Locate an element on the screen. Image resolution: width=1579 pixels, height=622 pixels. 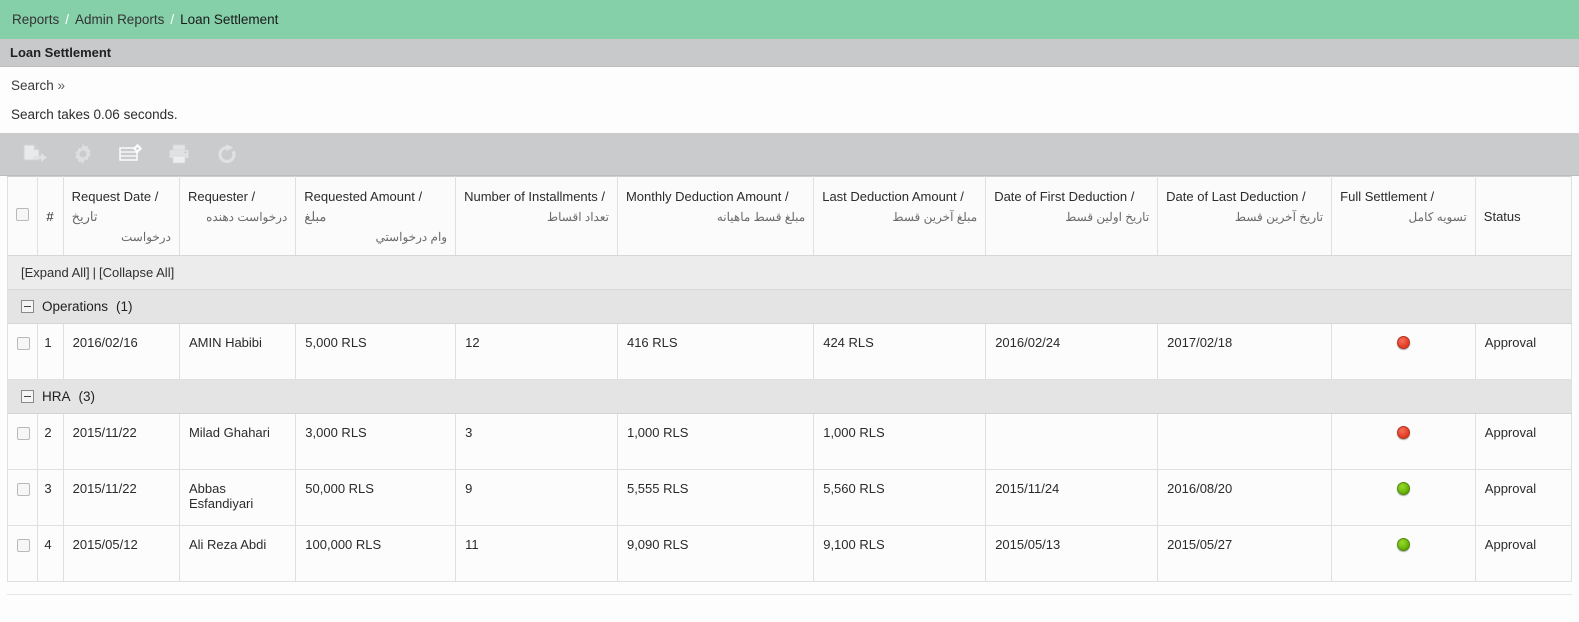
group-header-cell-hra: HRA (3) is located at coordinates (789, 396).